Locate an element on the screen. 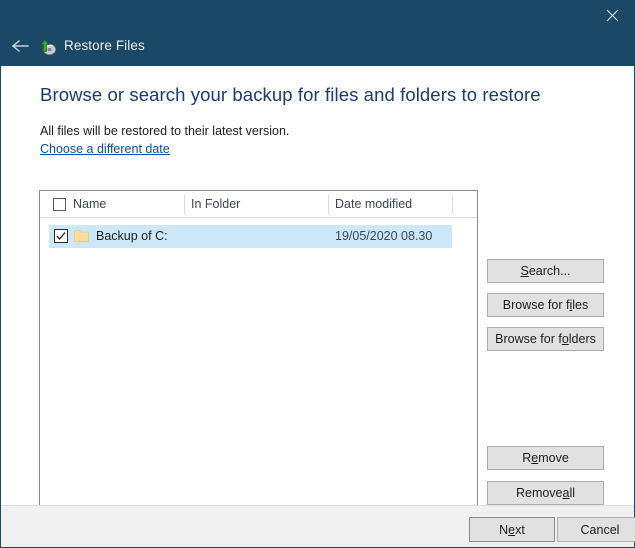 The height and width of the screenshot is (548, 635). next-button: Ne xt is located at coordinates (512, 529).